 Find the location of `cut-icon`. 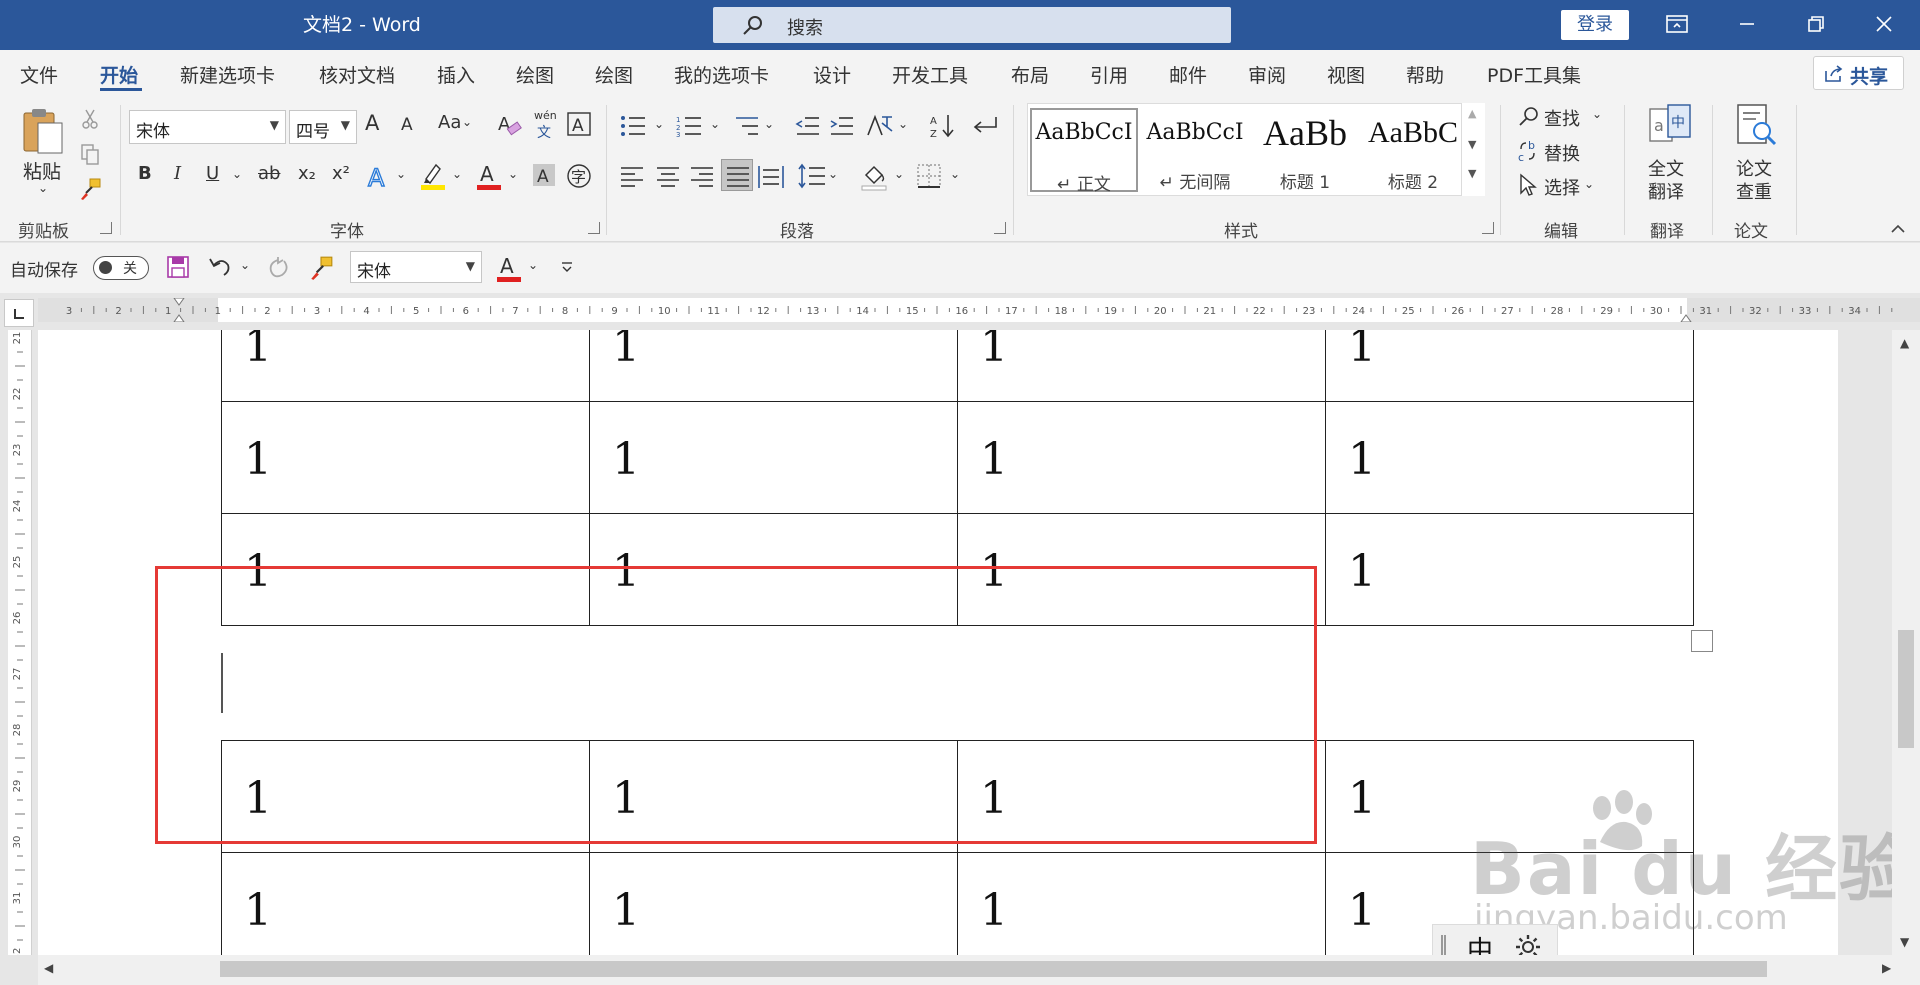

cut-icon is located at coordinates (90, 119).